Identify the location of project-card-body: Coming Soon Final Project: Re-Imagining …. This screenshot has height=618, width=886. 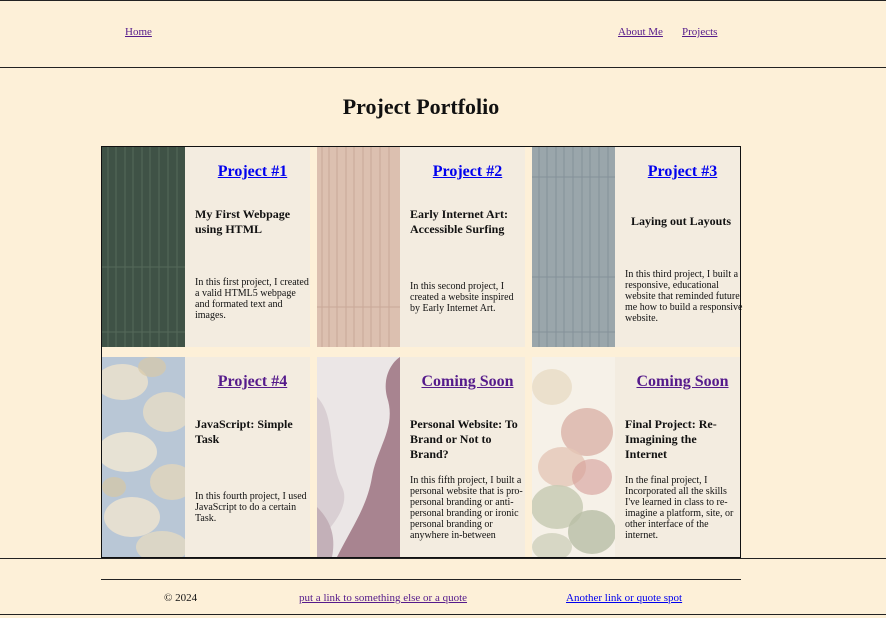
(677, 457).